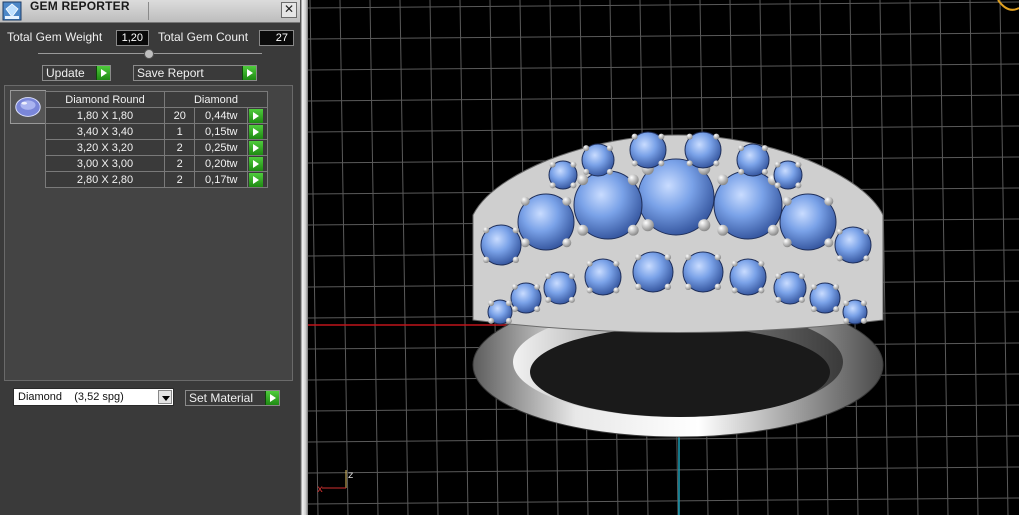  Describe the element at coordinates (105, 147) in the screenshot. I see `gem-size-cell: 3,20 X 3,20` at that location.